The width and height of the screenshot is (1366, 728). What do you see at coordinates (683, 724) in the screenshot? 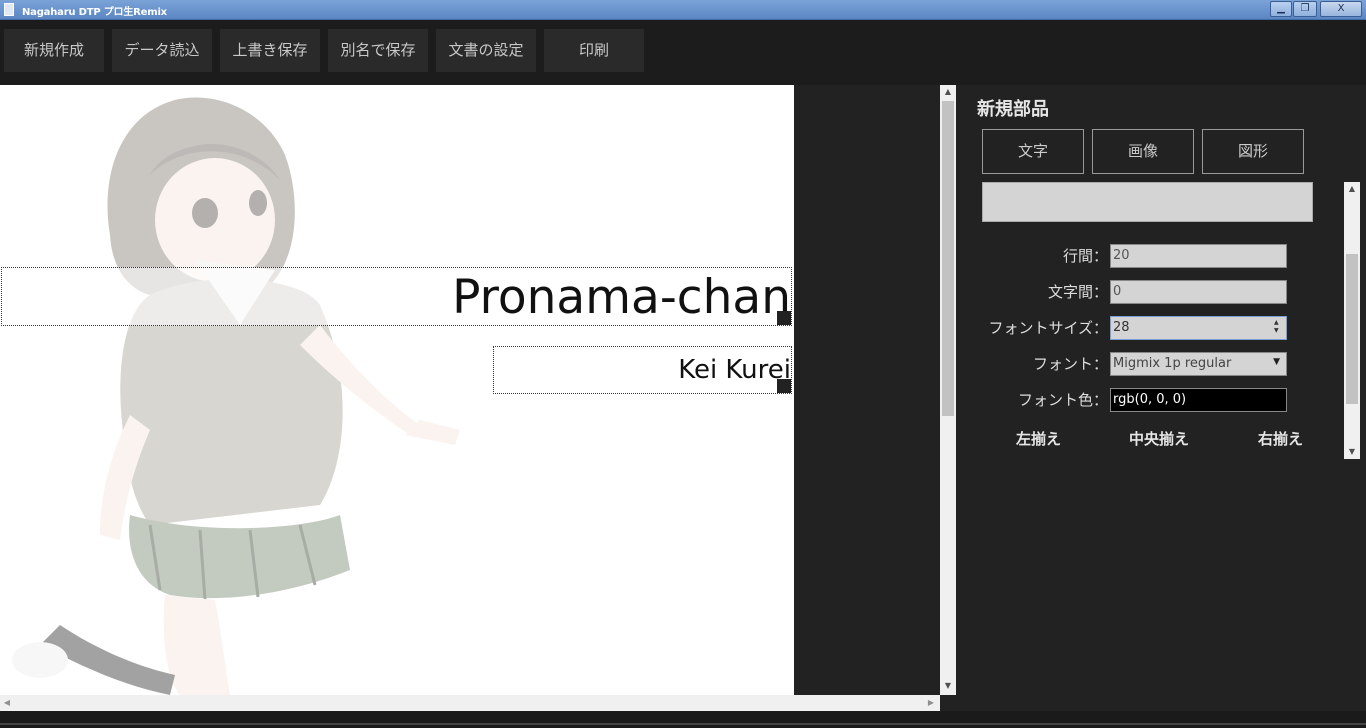
I see `bottom-divider` at bounding box center [683, 724].